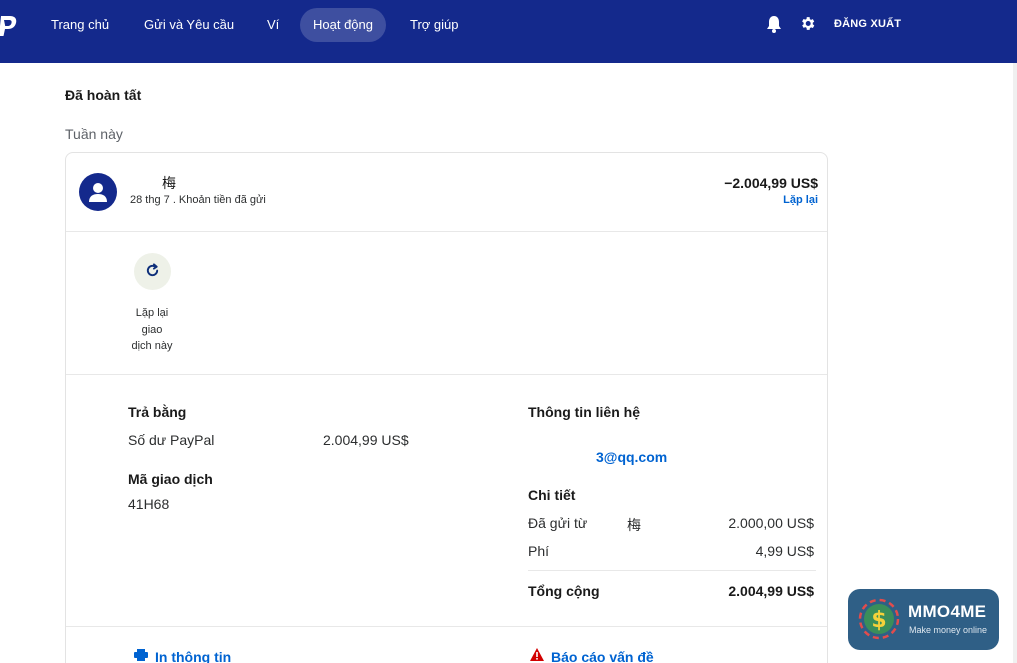  Describe the element at coordinates (1015, 363) in the screenshot. I see `page-scrollbar` at that location.